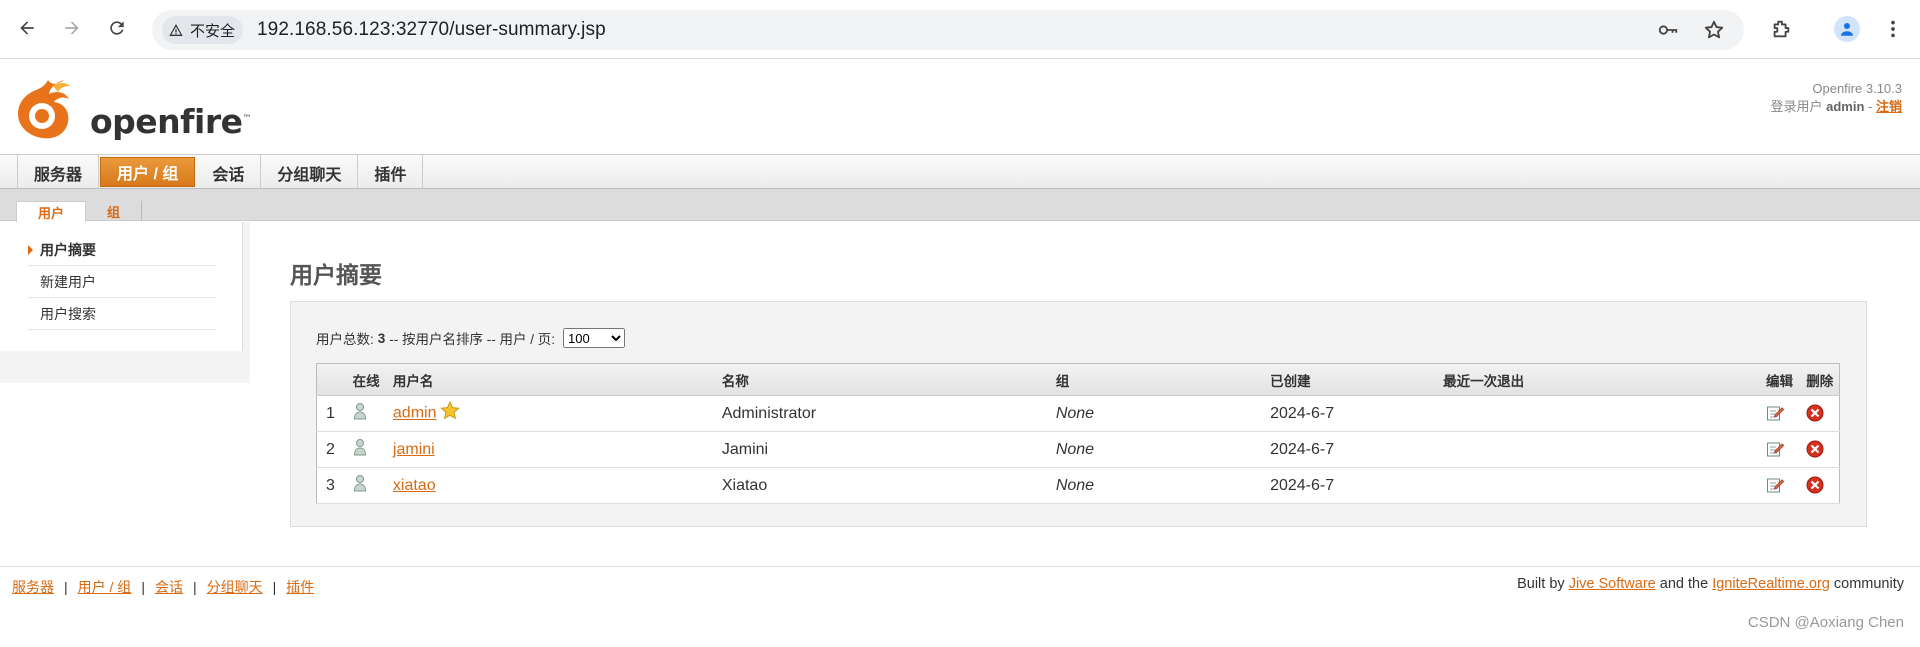  What do you see at coordinates (1302, 449) in the screenshot?
I see `created-cell: 2024-6-7` at bounding box center [1302, 449].